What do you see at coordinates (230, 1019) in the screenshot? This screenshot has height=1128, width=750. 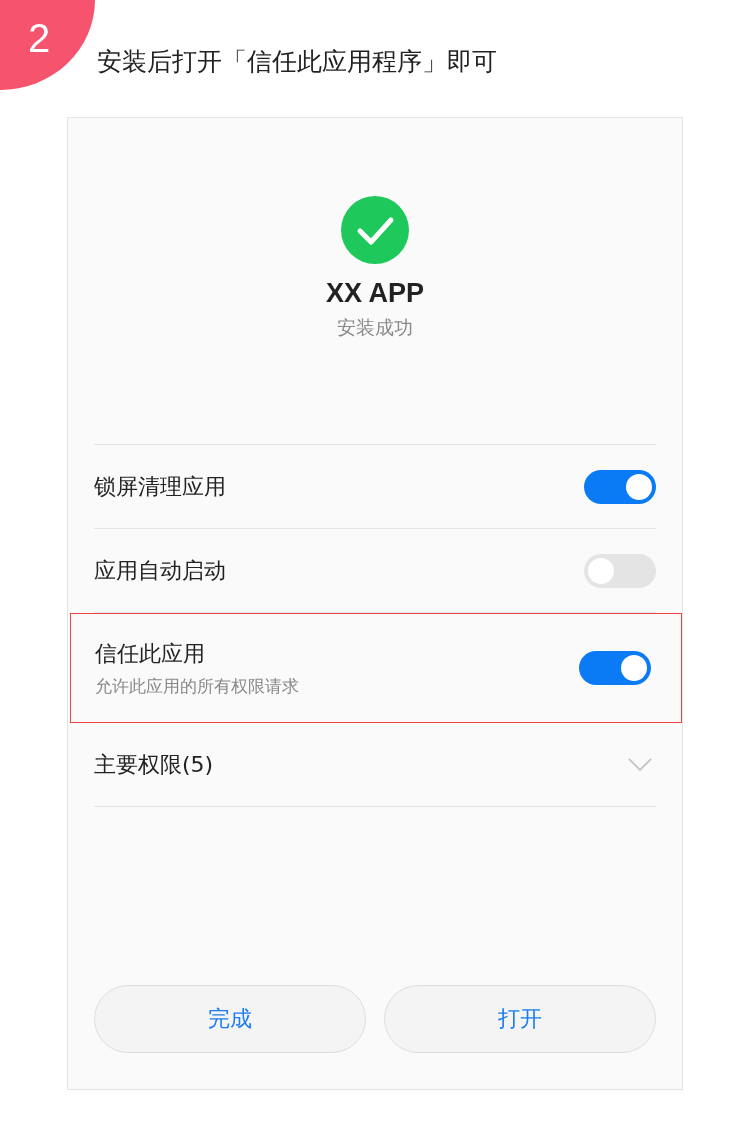 I see `action-button: 完成` at bounding box center [230, 1019].